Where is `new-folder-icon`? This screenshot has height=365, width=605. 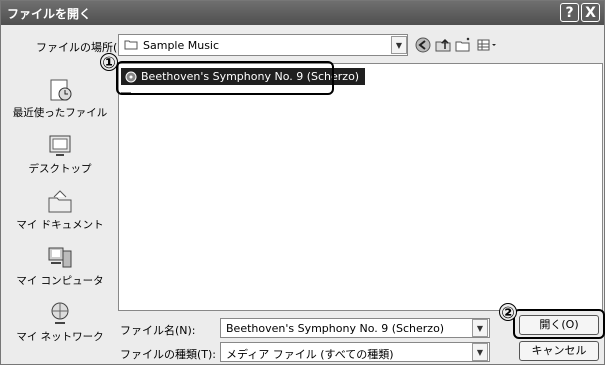 new-folder-icon is located at coordinates (463, 45).